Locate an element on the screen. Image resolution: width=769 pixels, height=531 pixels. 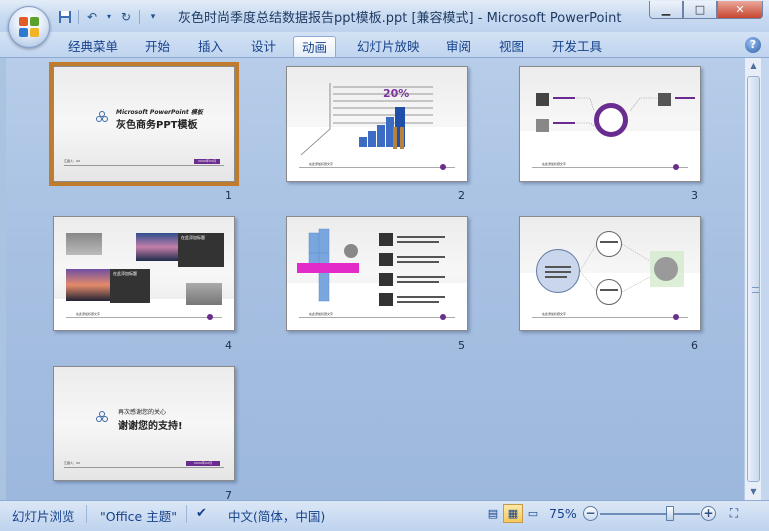
theme-name: "Office 主题" is located at coordinates (138, 515).